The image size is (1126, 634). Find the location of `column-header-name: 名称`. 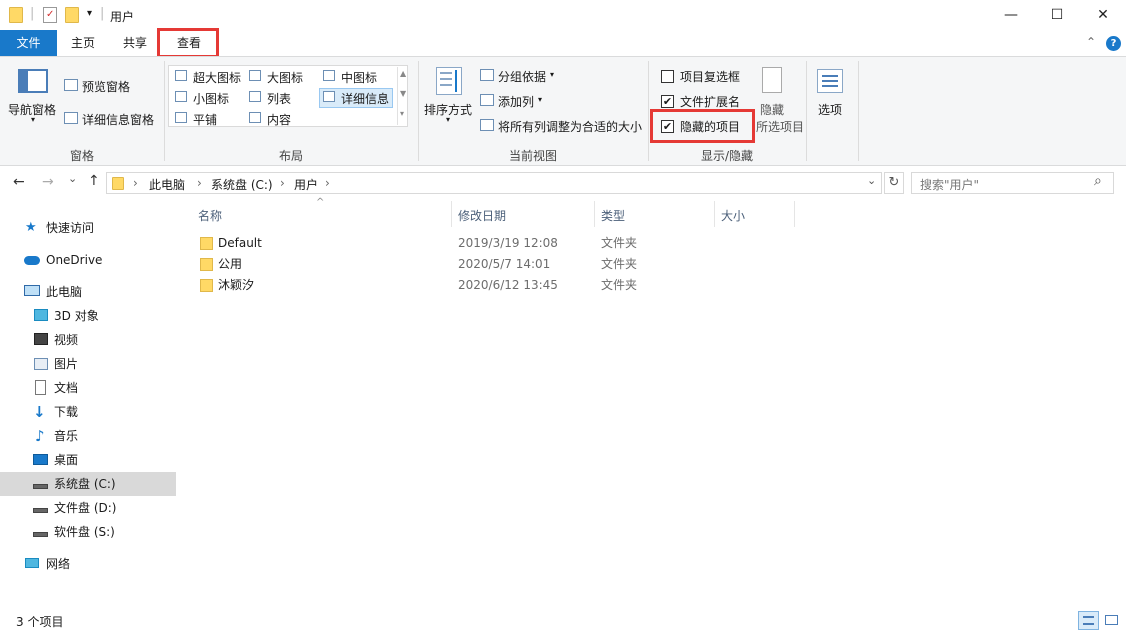

column-header-name: 名称 is located at coordinates (210, 215).